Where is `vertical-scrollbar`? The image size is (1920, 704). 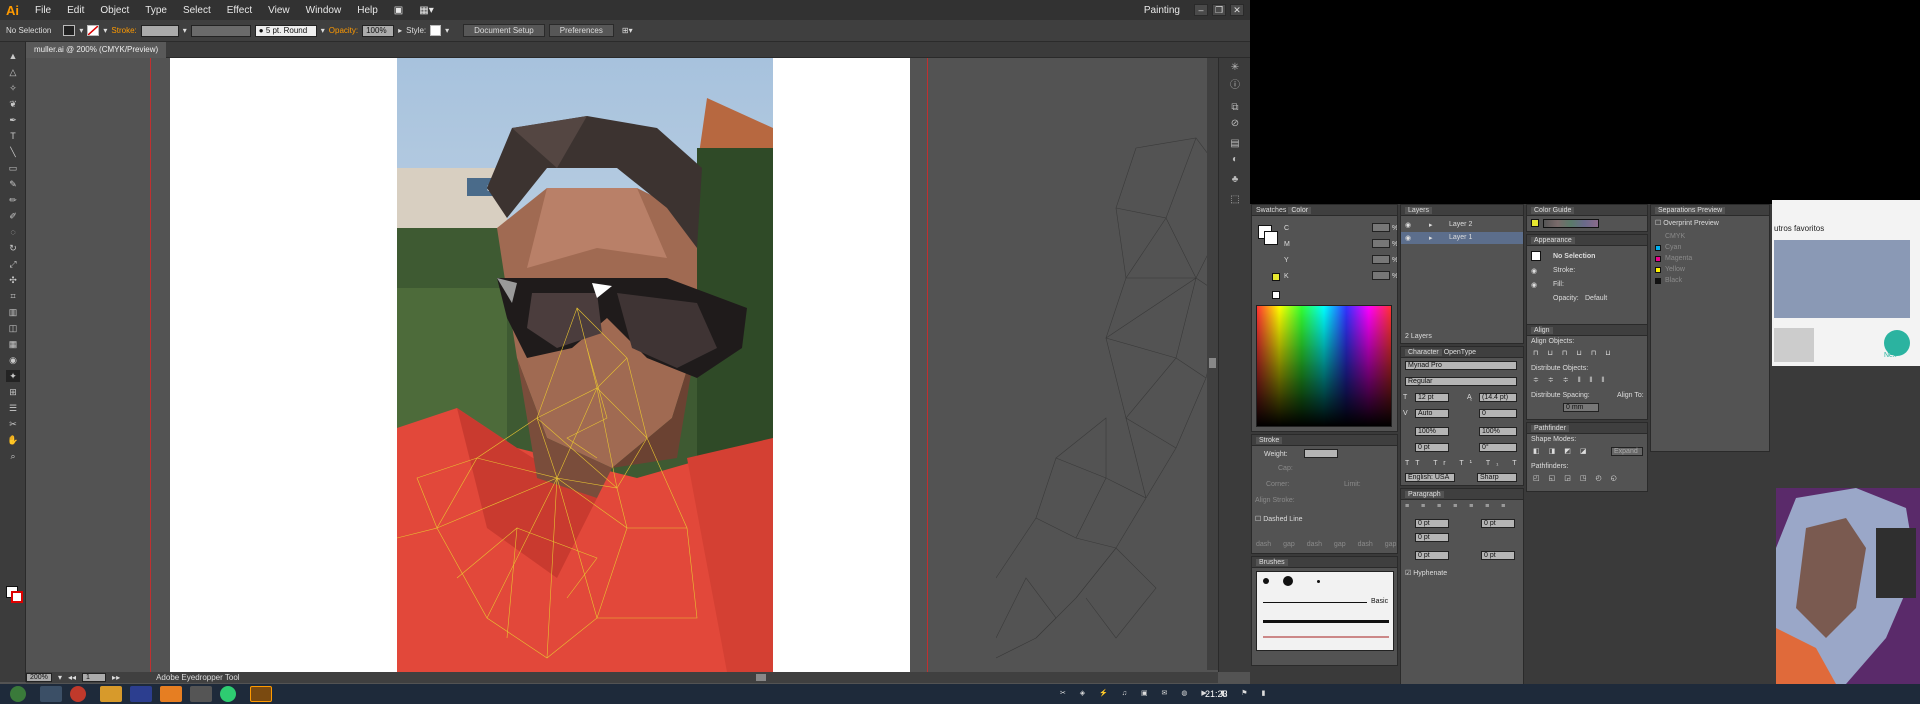 vertical-scrollbar is located at coordinates (1212, 364).